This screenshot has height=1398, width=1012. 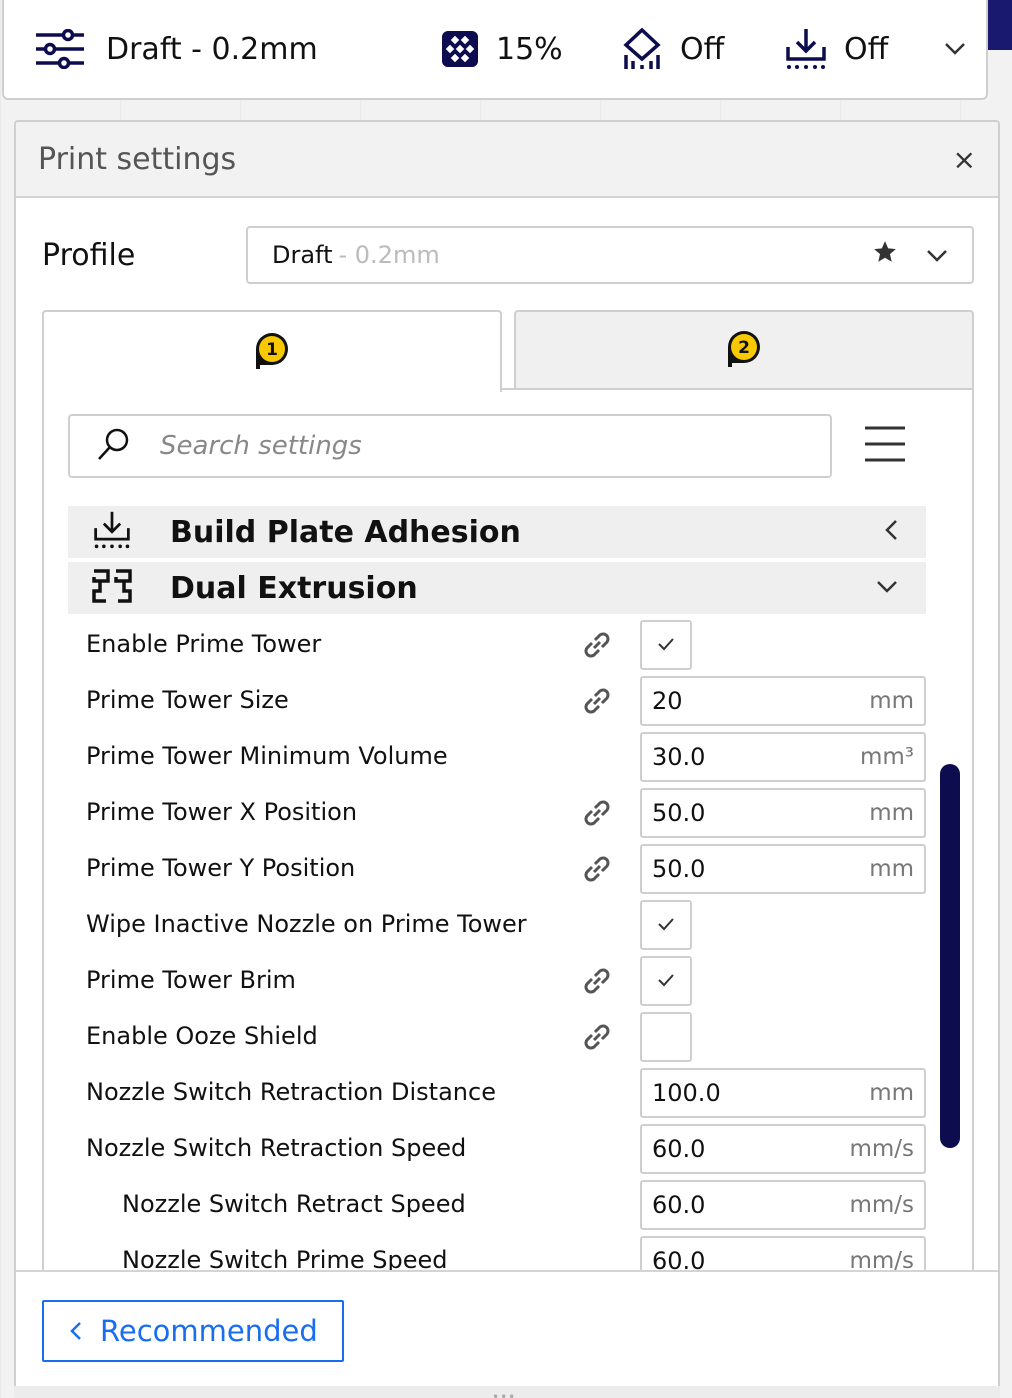 I want to click on search-icon, so click(x=114, y=446).